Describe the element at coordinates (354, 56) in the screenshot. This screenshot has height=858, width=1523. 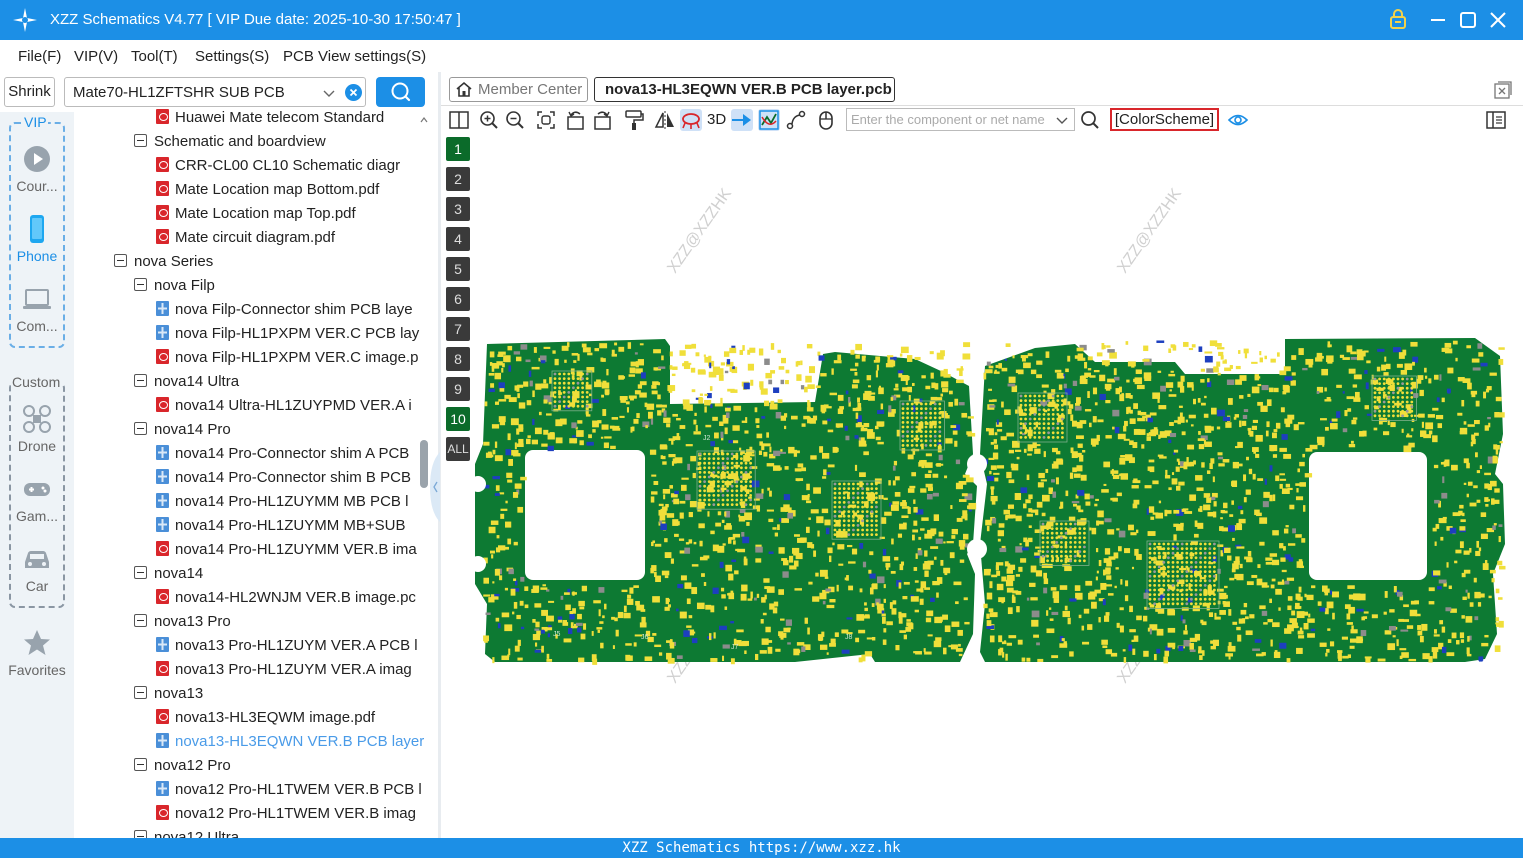
I see `menu-pcb-view-settings: PCB View settings(S)` at that location.